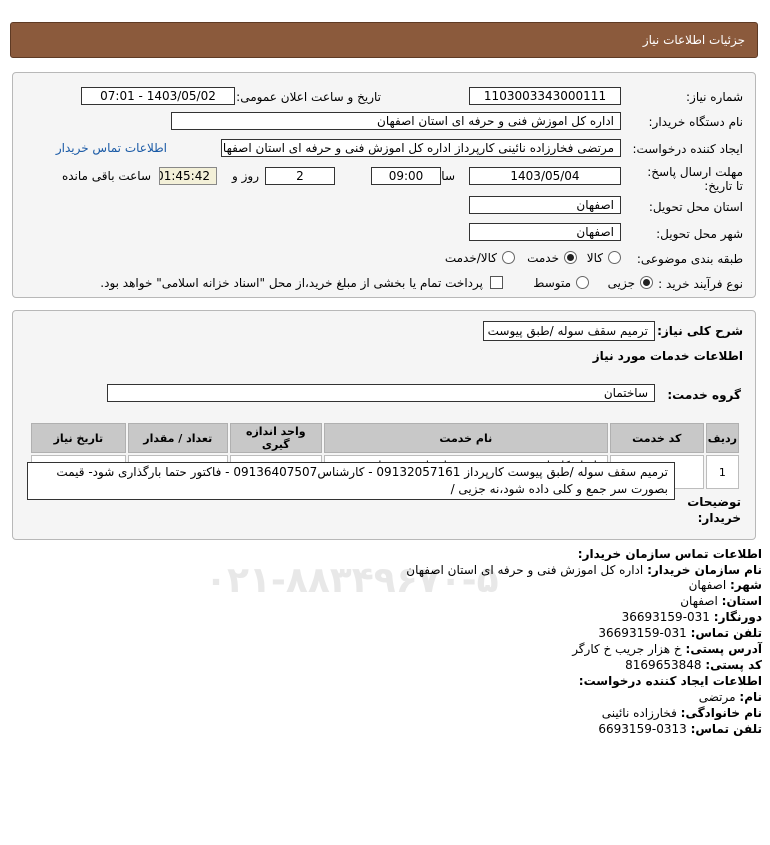 This screenshot has width=770, height=845. I want to click on col-date: تاریخ نیاز, so click(78, 438).